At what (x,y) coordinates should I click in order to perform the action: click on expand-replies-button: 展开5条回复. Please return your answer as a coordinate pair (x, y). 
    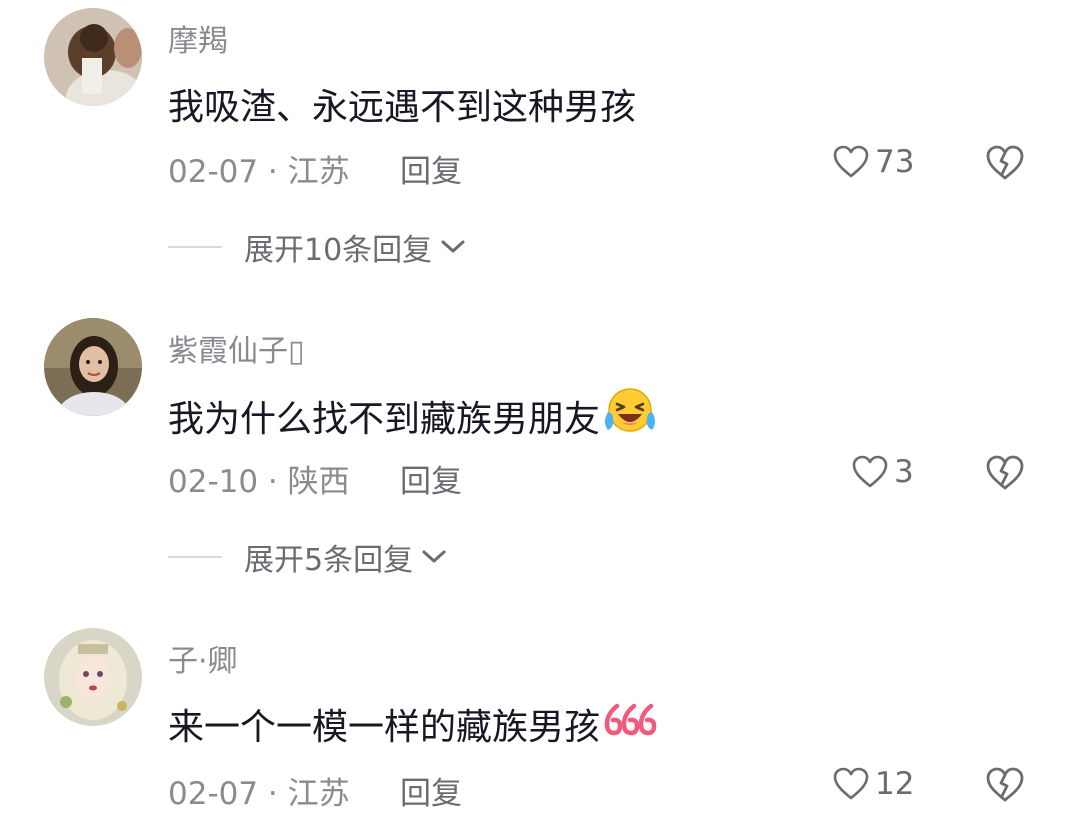
    Looking at the image, I should click on (307, 557).